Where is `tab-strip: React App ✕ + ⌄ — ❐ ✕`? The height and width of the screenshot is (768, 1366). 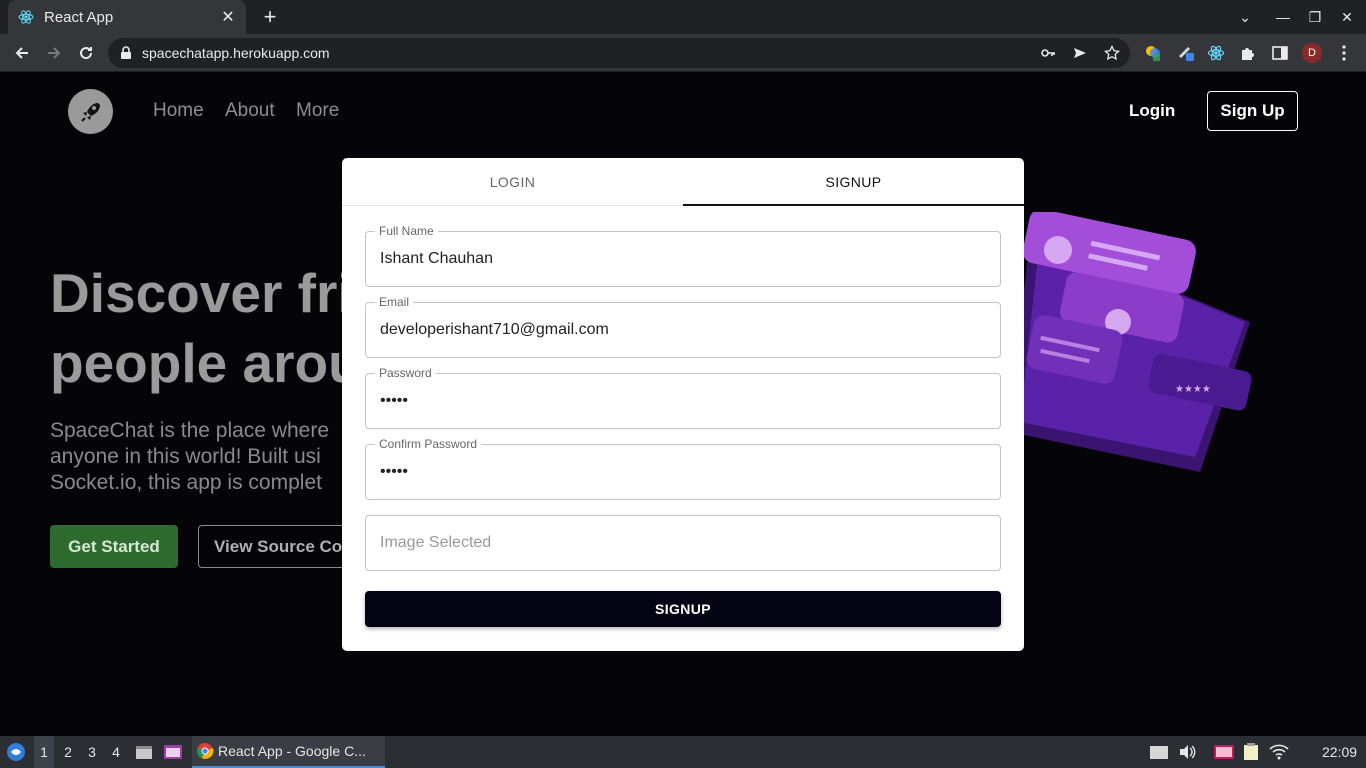
tab-strip: React App ✕ + ⌄ — ❐ ✕ is located at coordinates (683, 17).